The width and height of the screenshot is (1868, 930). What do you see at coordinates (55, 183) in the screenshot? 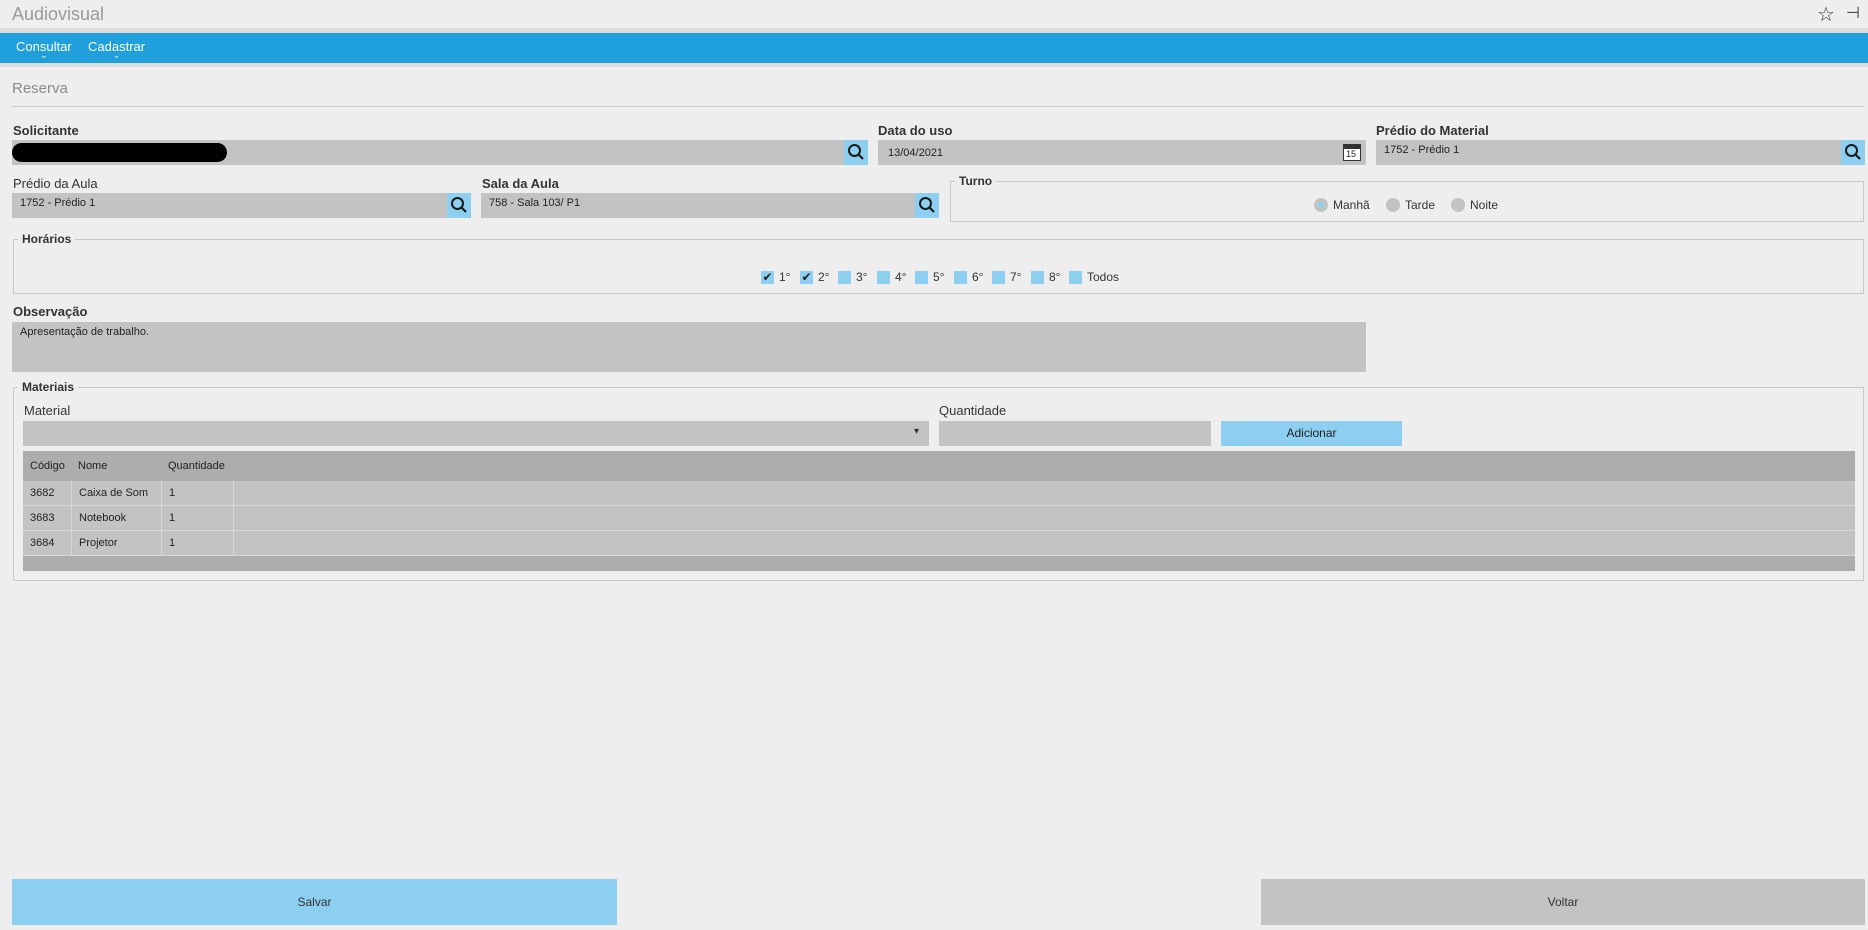
I see `predio-aula-label: Prédio da Aula` at bounding box center [55, 183].